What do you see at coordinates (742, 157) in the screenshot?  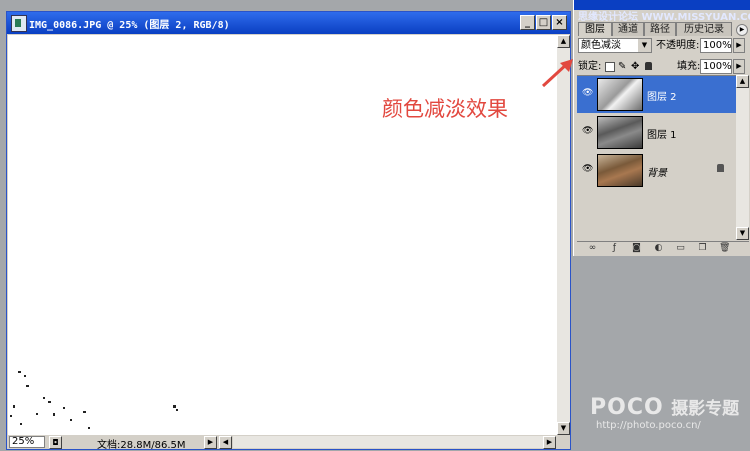 I see `layers-scrollbar: ▲ ▼` at bounding box center [742, 157].